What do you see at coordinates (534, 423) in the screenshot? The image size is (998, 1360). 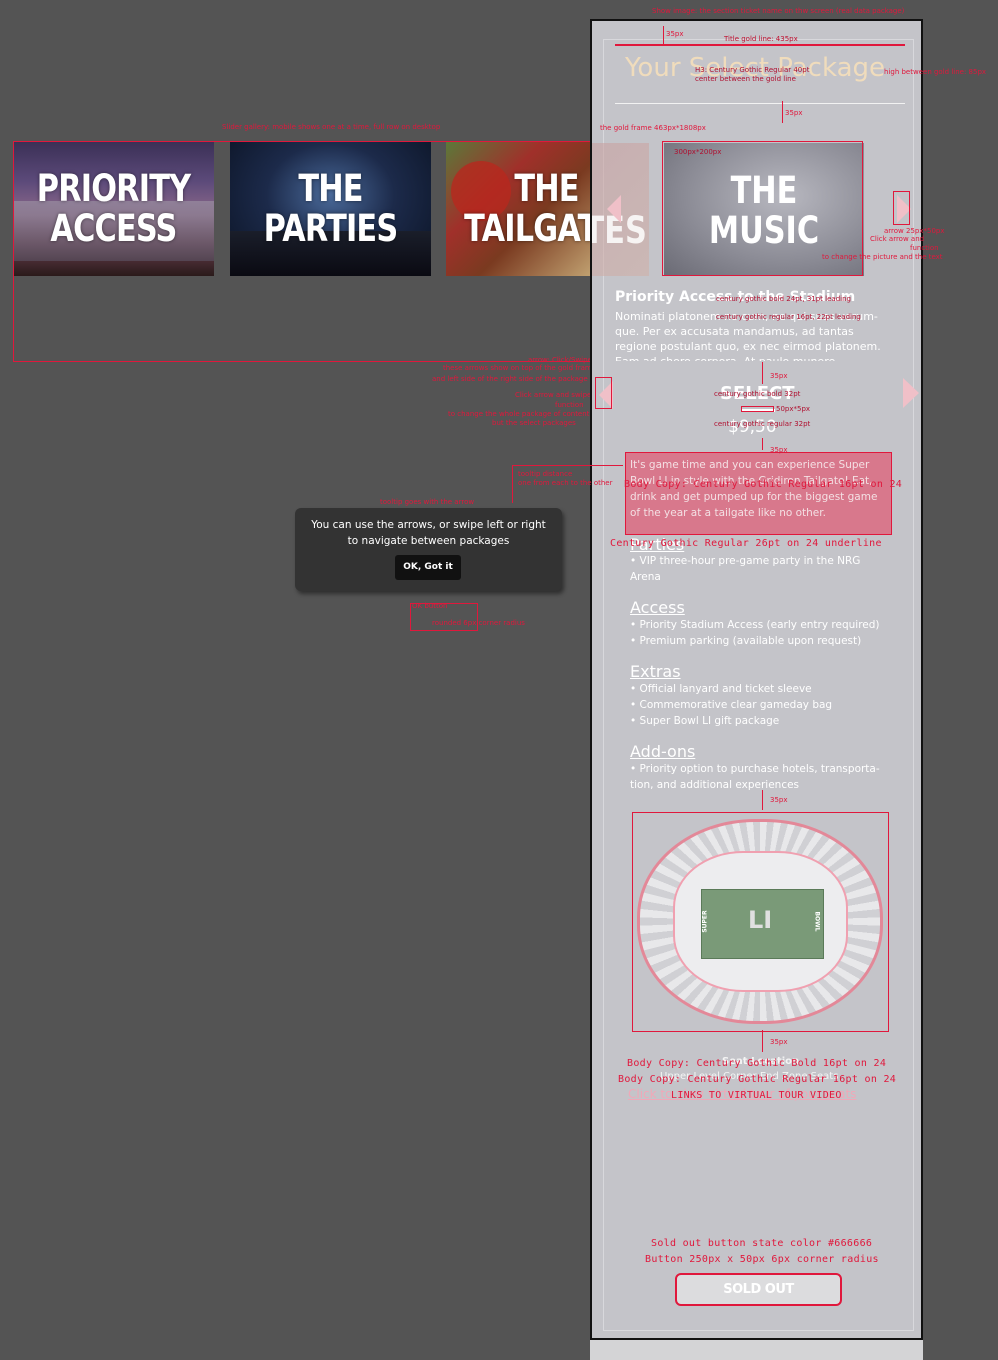 I see `arrow-note-7: but the select packages` at bounding box center [534, 423].